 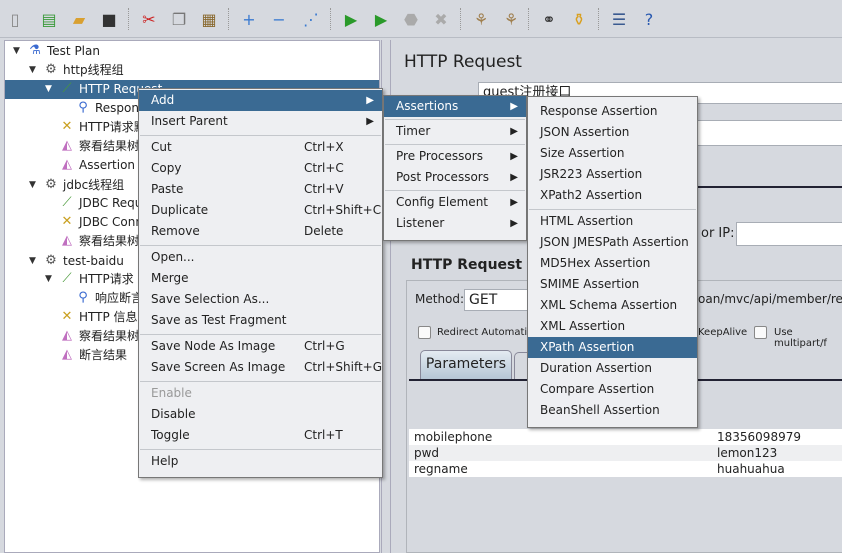 What do you see at coordinates (209, 19) in the screenshot?
I see `paste-button: ▦` at bounding box center [209, 19].